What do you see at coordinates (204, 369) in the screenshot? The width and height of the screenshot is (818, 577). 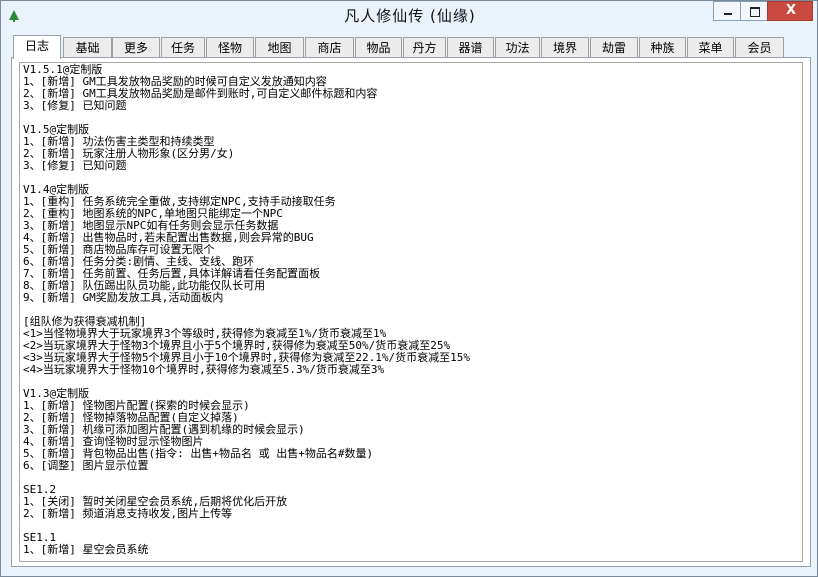 I see `log-line: <4>当玩家境界大于怪物10个境界时,获得修为衰减至5.3%/货币衰减至3%` at bounding box center [204, 369].